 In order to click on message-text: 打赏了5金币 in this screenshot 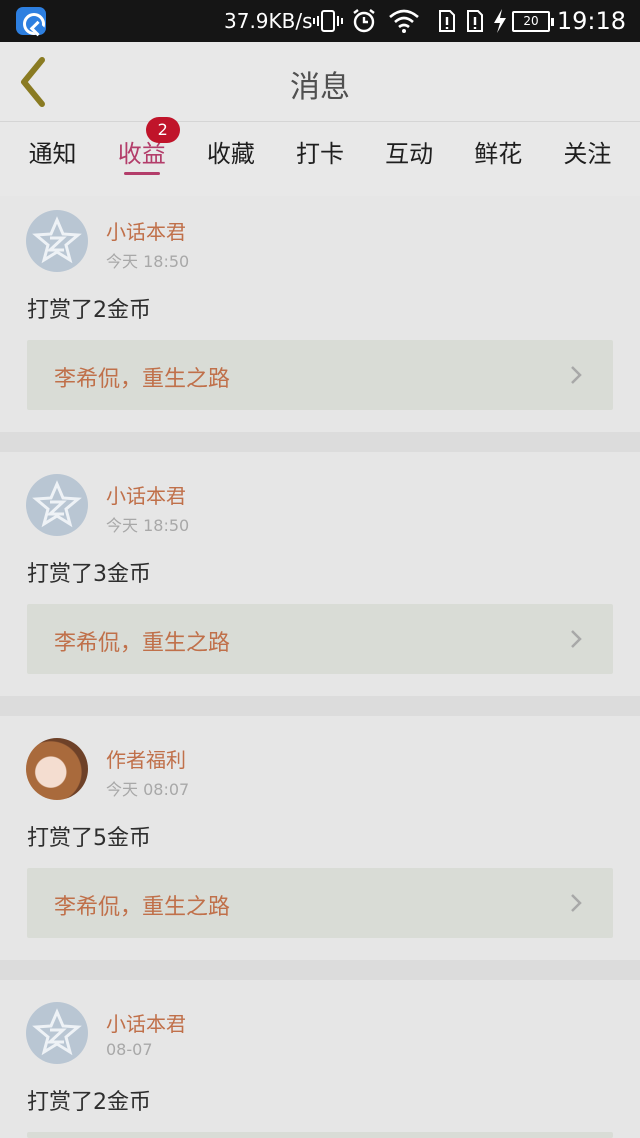, I will do `click(89, 838)`.